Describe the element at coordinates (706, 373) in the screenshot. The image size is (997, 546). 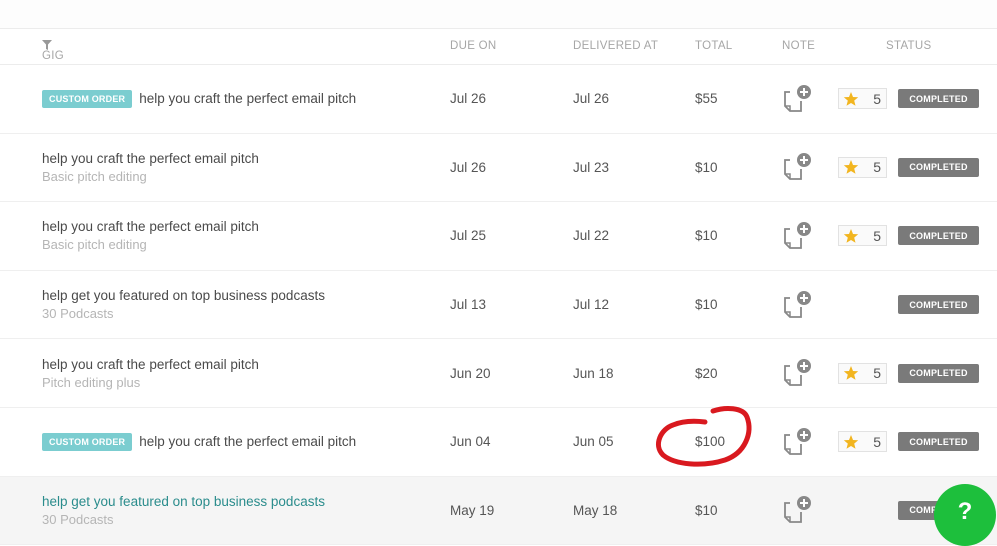
I see `total: $20` at that location.